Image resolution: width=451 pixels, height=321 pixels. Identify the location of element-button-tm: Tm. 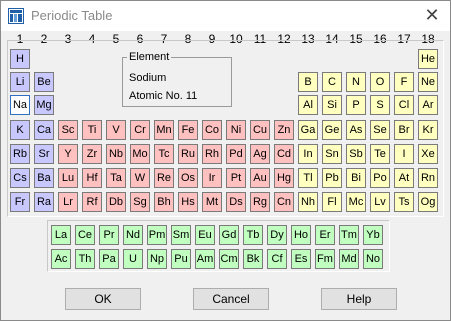
(349, 235).